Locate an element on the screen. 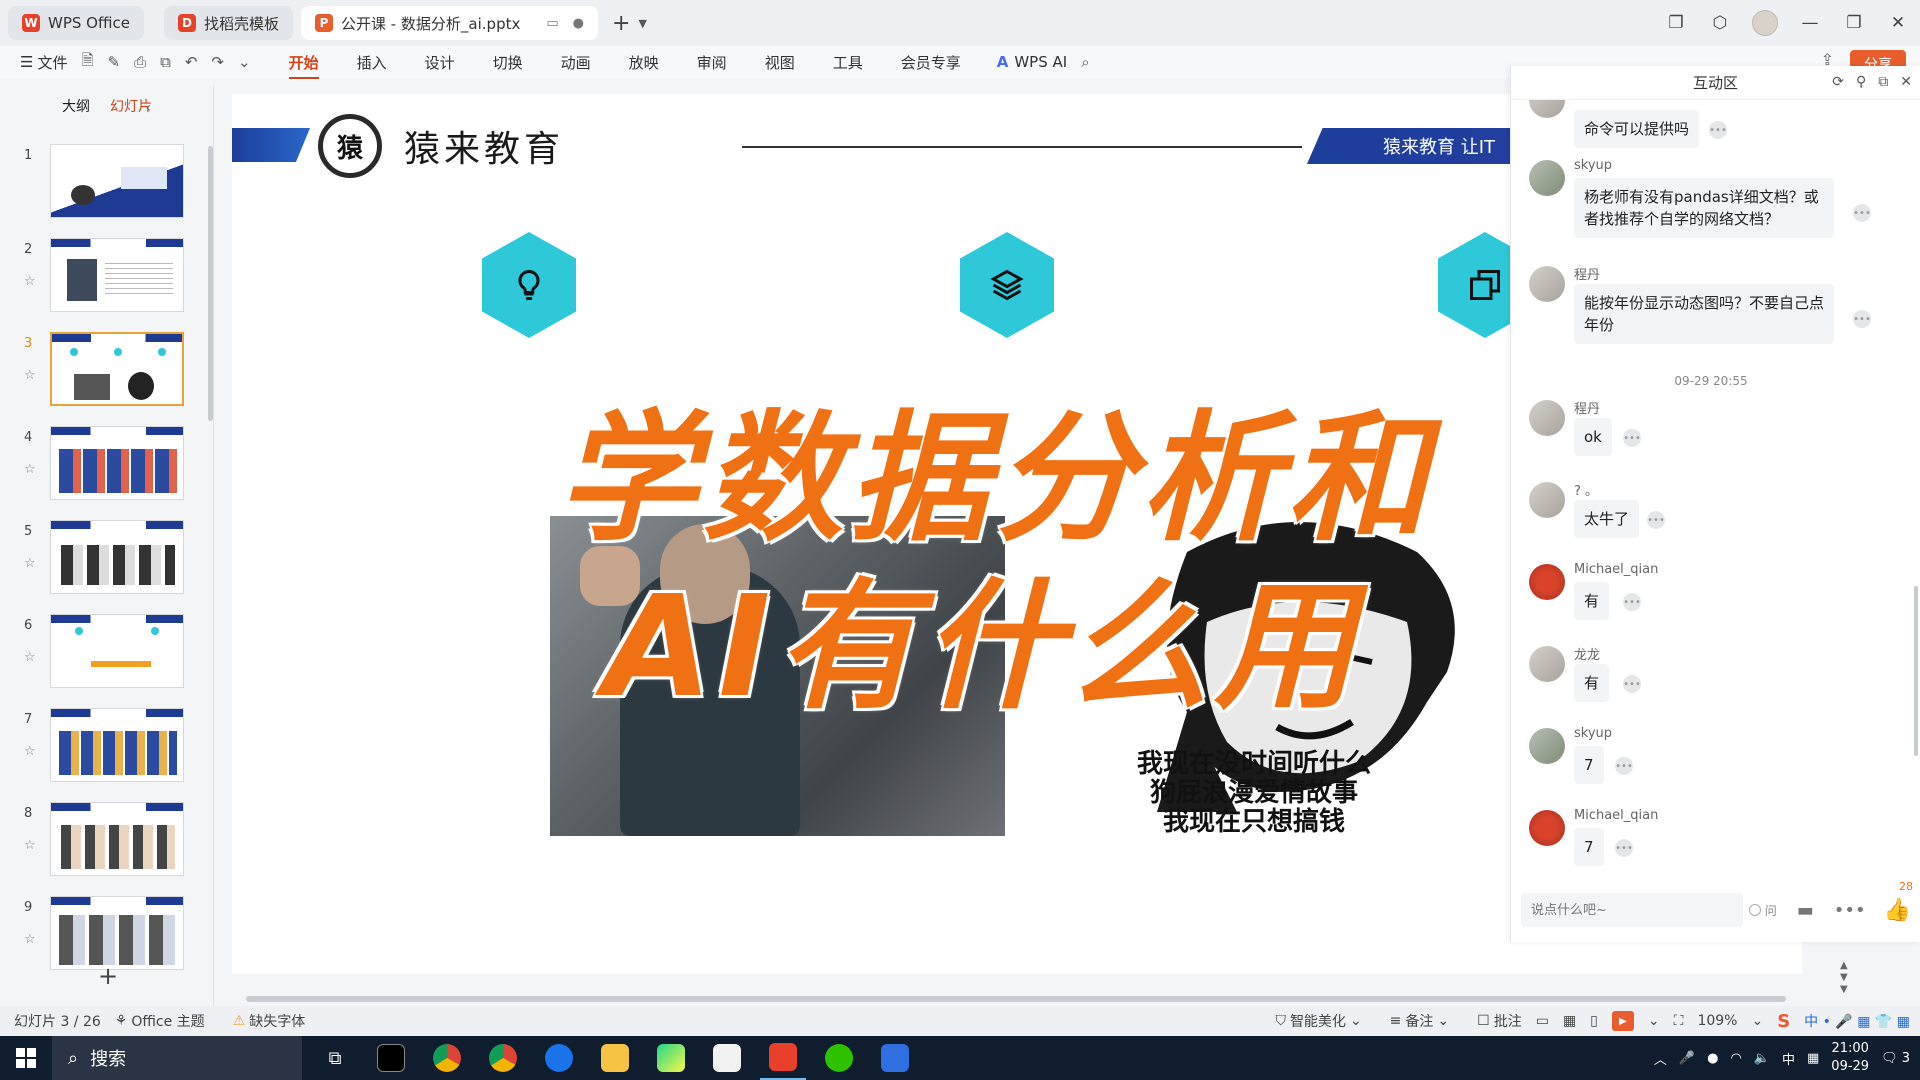 Image resolution: width=1920 pixels, height=1080 pixels. chrome-app-icon is located at coordinates (447, 1058).